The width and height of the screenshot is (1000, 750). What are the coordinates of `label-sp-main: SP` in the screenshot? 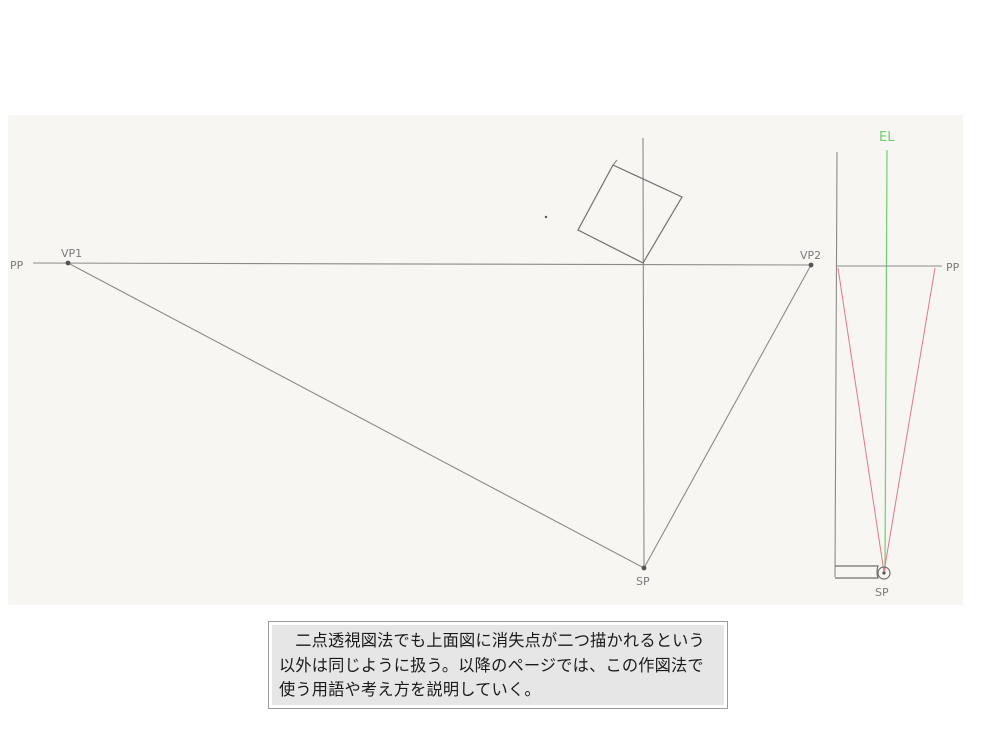 It's located at (643, 581).